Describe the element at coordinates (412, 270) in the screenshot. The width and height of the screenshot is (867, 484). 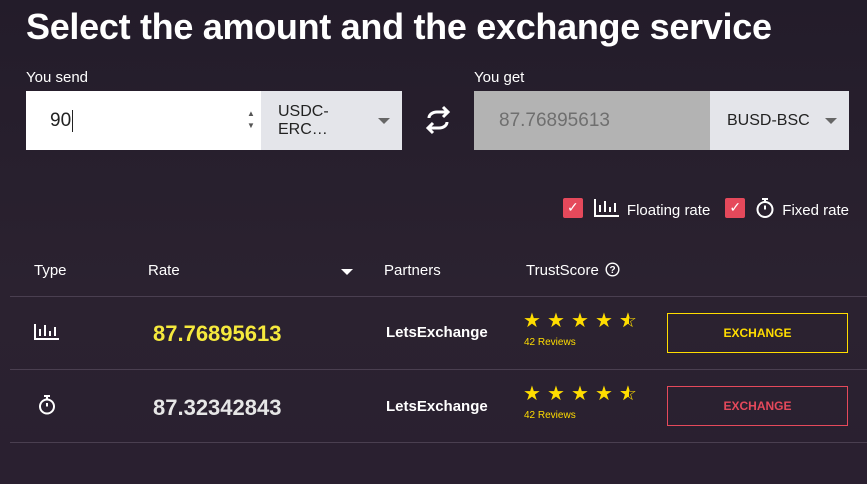
I see `header-partners: Partners` at that location.